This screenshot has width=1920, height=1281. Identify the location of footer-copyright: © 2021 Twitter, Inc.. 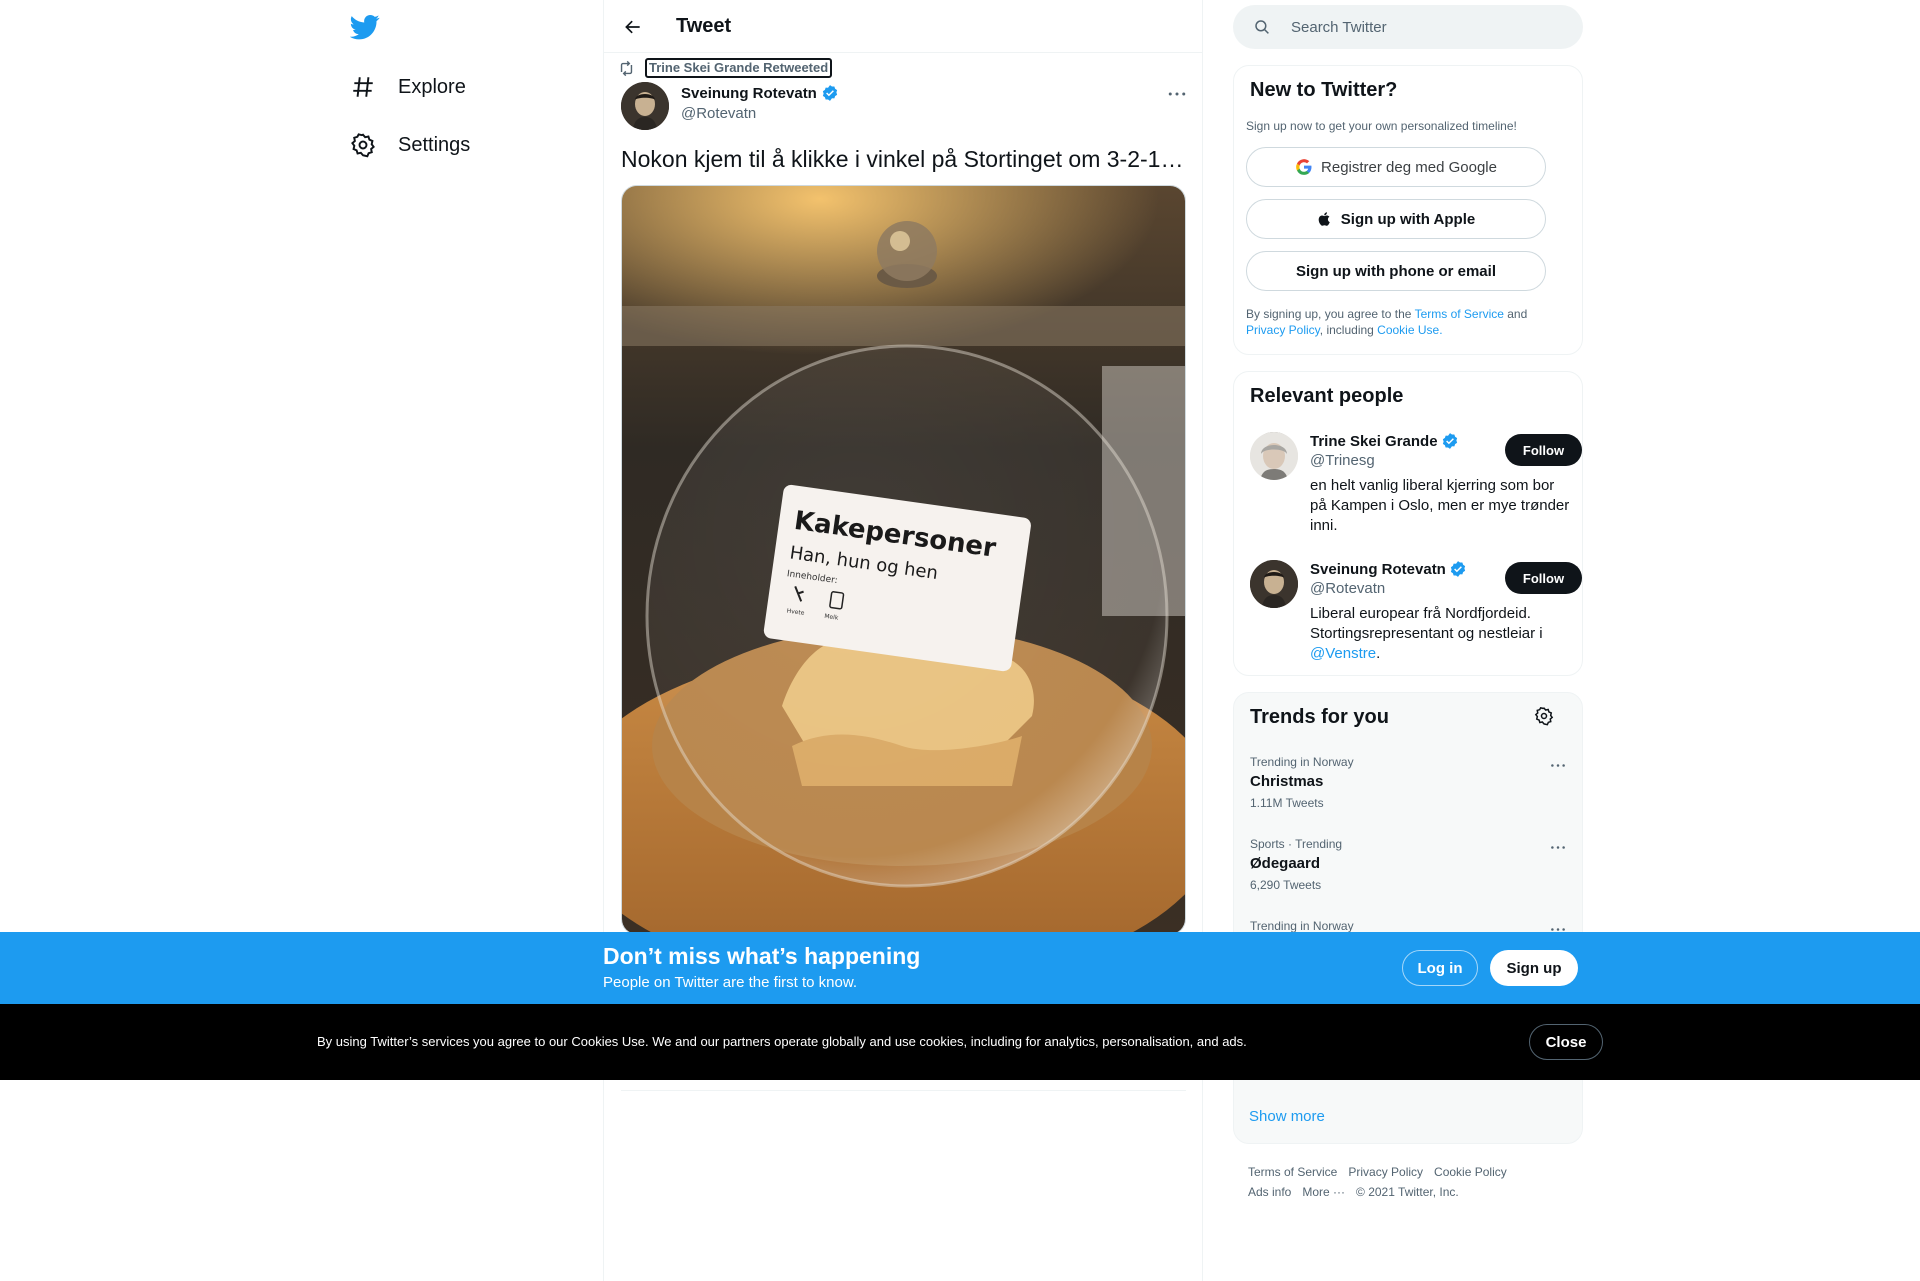
(1407, 1192).